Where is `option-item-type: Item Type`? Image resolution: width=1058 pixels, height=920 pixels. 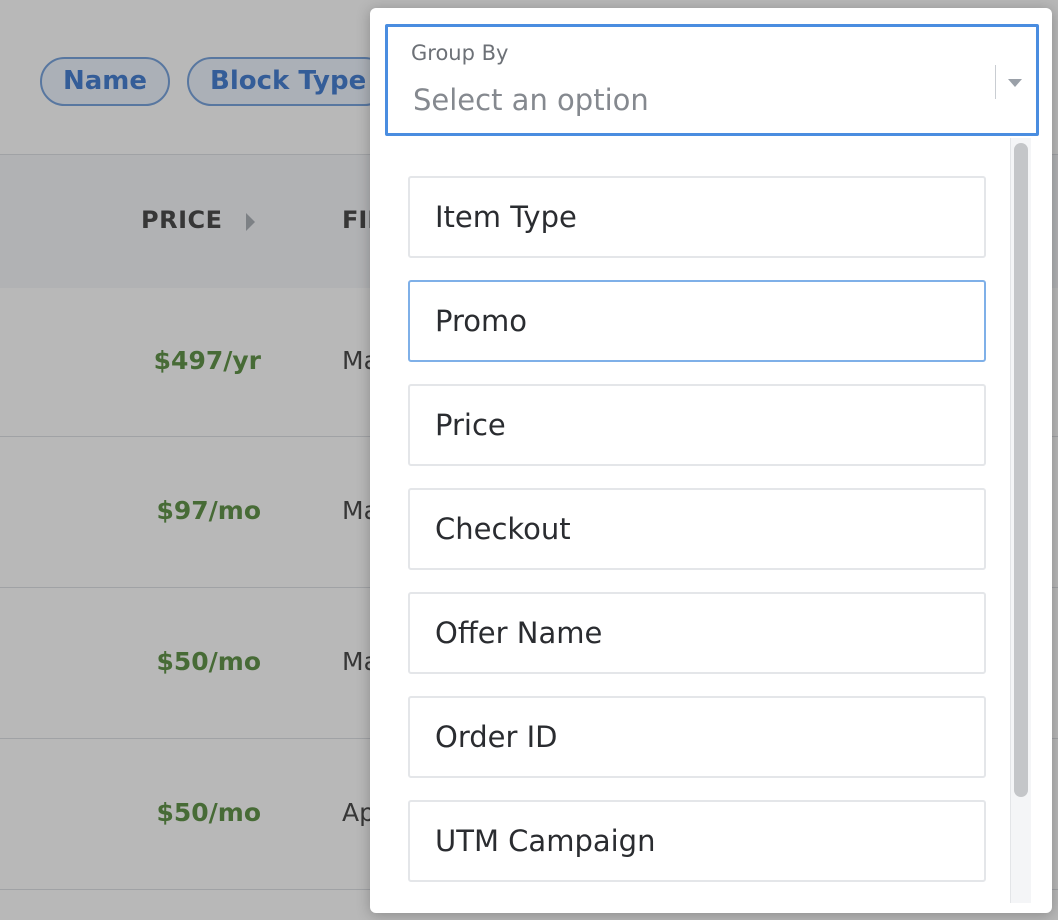
option-item-type: Item Type is located at coordinates (697, 217).